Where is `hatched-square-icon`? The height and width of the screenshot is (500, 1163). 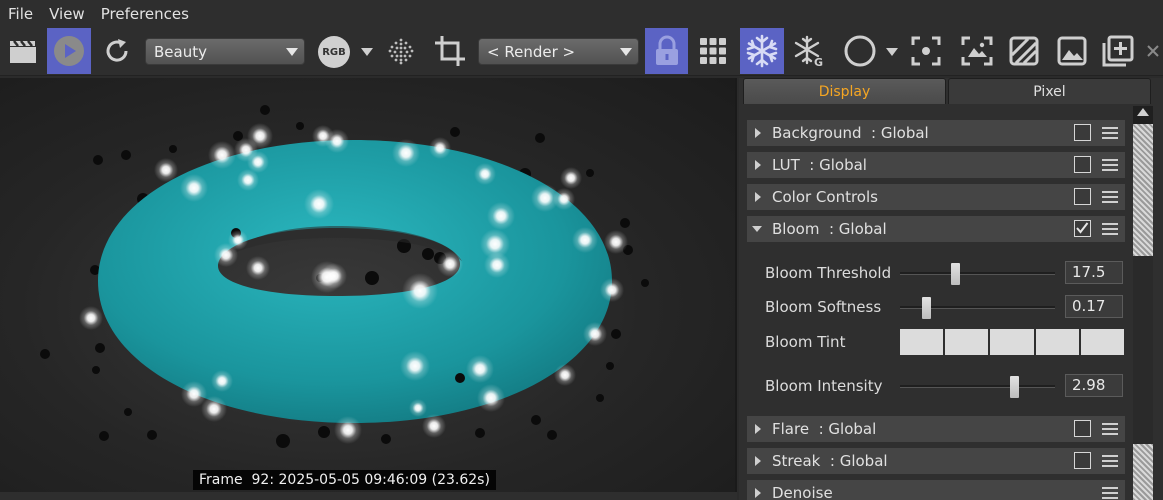 hatched-square-icon is located at coordinates (1024, 51).